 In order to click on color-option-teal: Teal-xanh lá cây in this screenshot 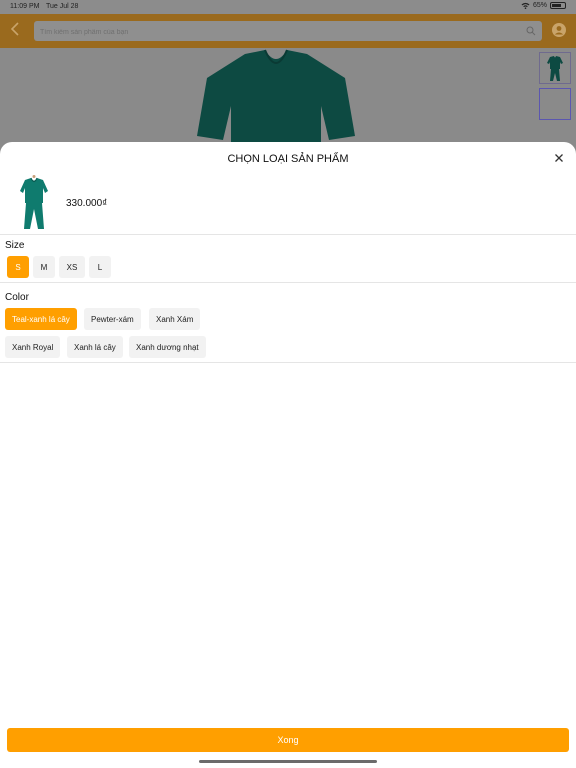, I will do `click(41, 319)`.